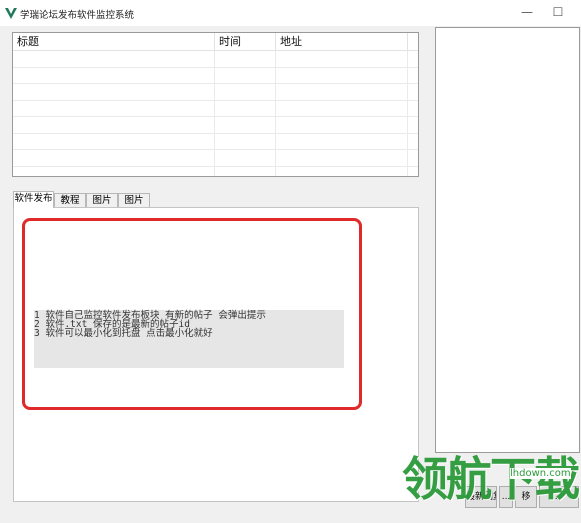 This screenshot has height=523, width=581. I want to click on column-header-title: 标题, so click(114, 42).